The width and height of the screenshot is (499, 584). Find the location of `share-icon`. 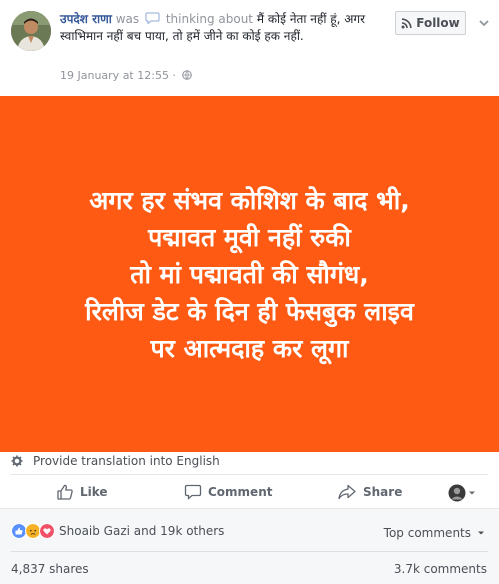

share-icon is located at coordinates (347, 492).